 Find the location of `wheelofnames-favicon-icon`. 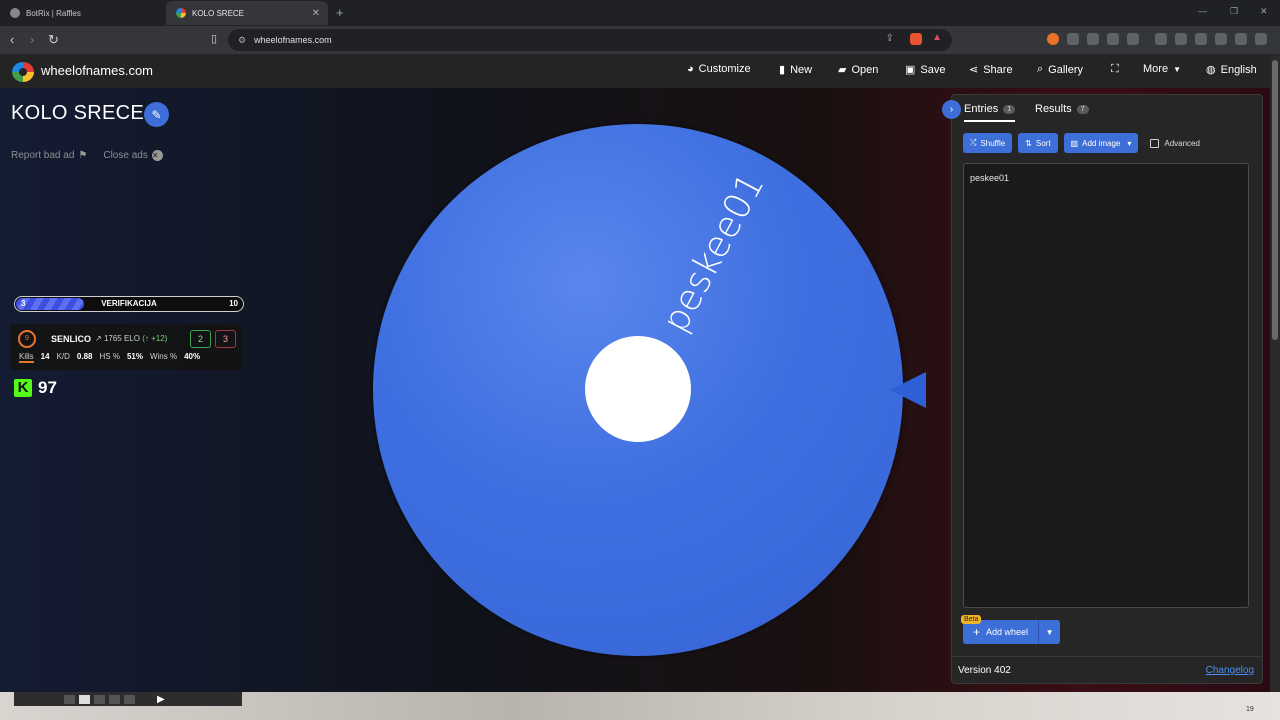

wheelofnames-favicon-icon is located at coordinates (181, 13).